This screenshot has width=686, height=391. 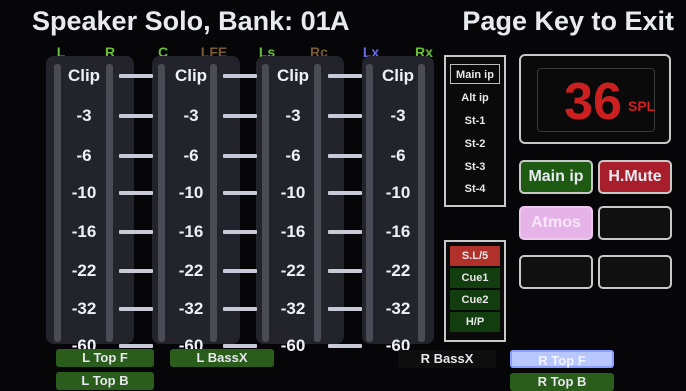 What do you see at coordinates (447, 359) in the screenshot?
I see `r-bassx-button: R BassX` at bounding box center [447, 359].